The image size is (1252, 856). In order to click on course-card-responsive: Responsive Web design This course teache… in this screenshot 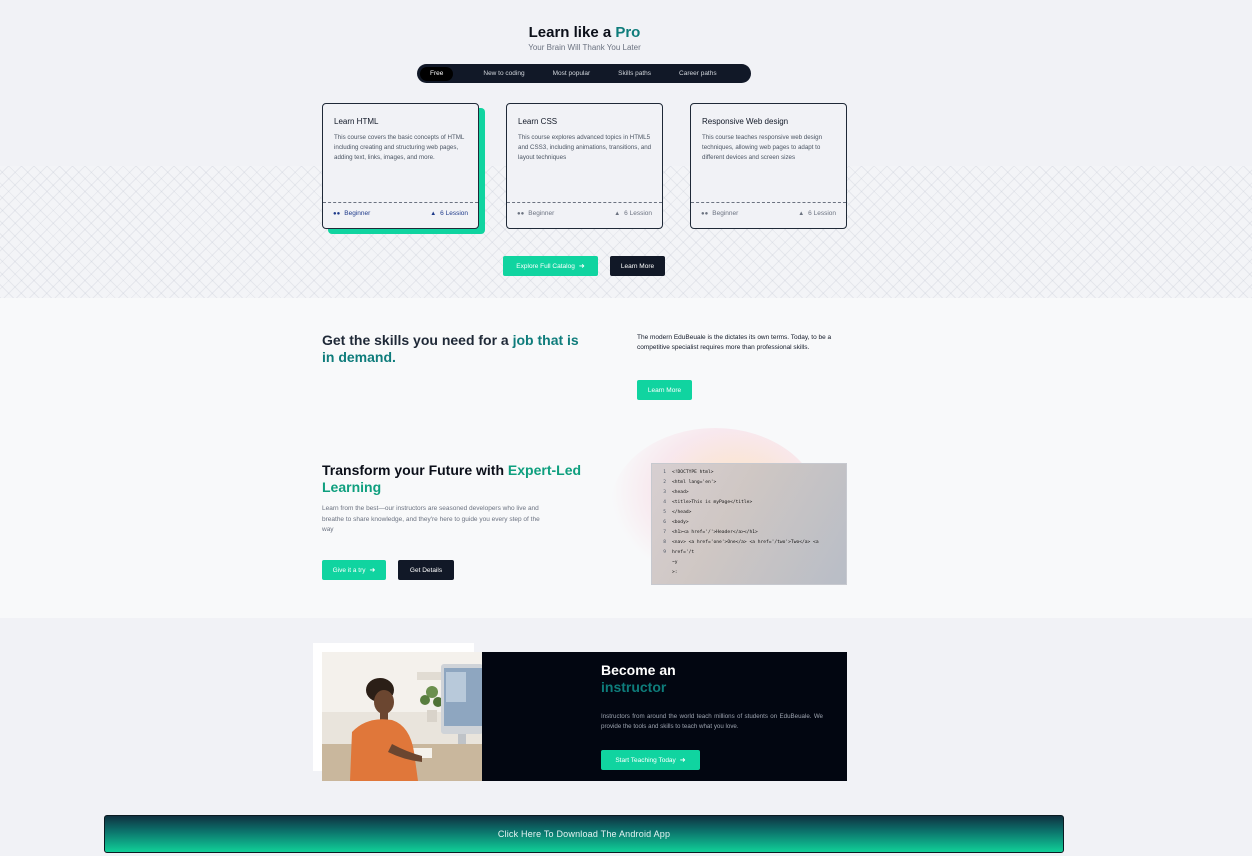, I will do `click(768, 166)`.